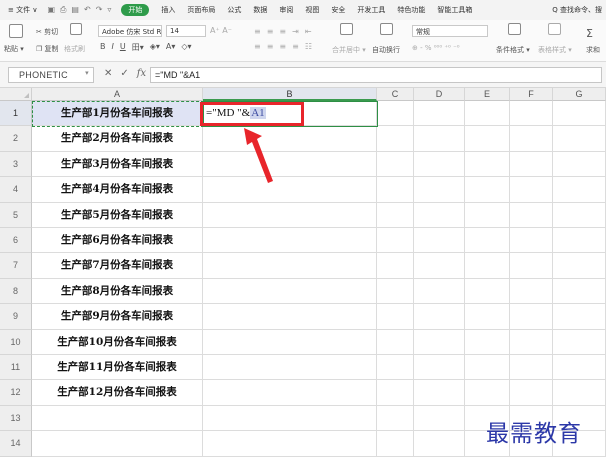 This screenshot has height=459, width=606. I want to click on cell-e5, so click(487, 215).